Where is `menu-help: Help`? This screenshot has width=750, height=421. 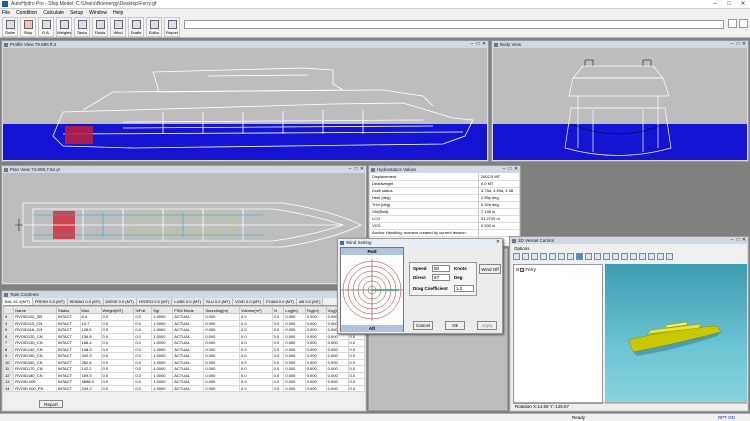
menu-help: Help is located at coordinates (118, 13).